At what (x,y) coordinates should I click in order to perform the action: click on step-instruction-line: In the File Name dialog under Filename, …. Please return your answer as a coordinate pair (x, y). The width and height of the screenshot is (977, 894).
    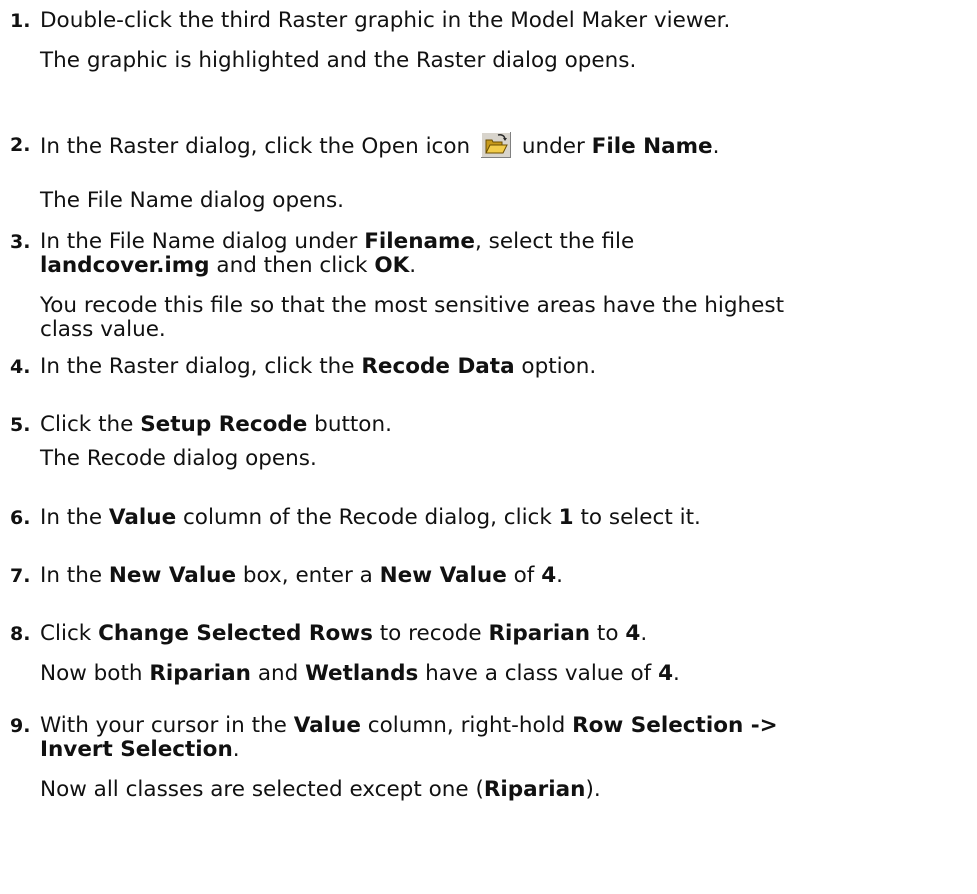
    Looking at the image, I should click on (337, 242).